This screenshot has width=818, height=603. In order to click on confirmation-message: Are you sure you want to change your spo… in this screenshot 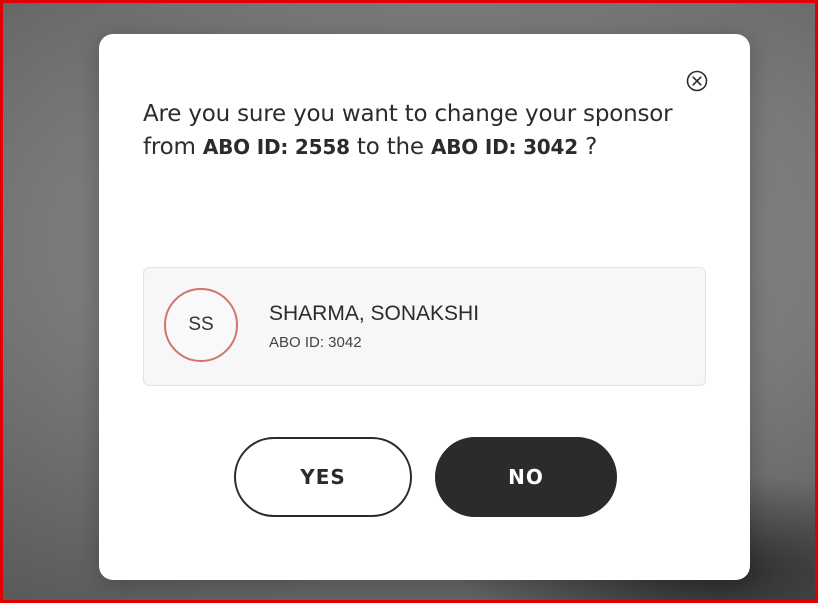, I will do `click(423, 131)`.